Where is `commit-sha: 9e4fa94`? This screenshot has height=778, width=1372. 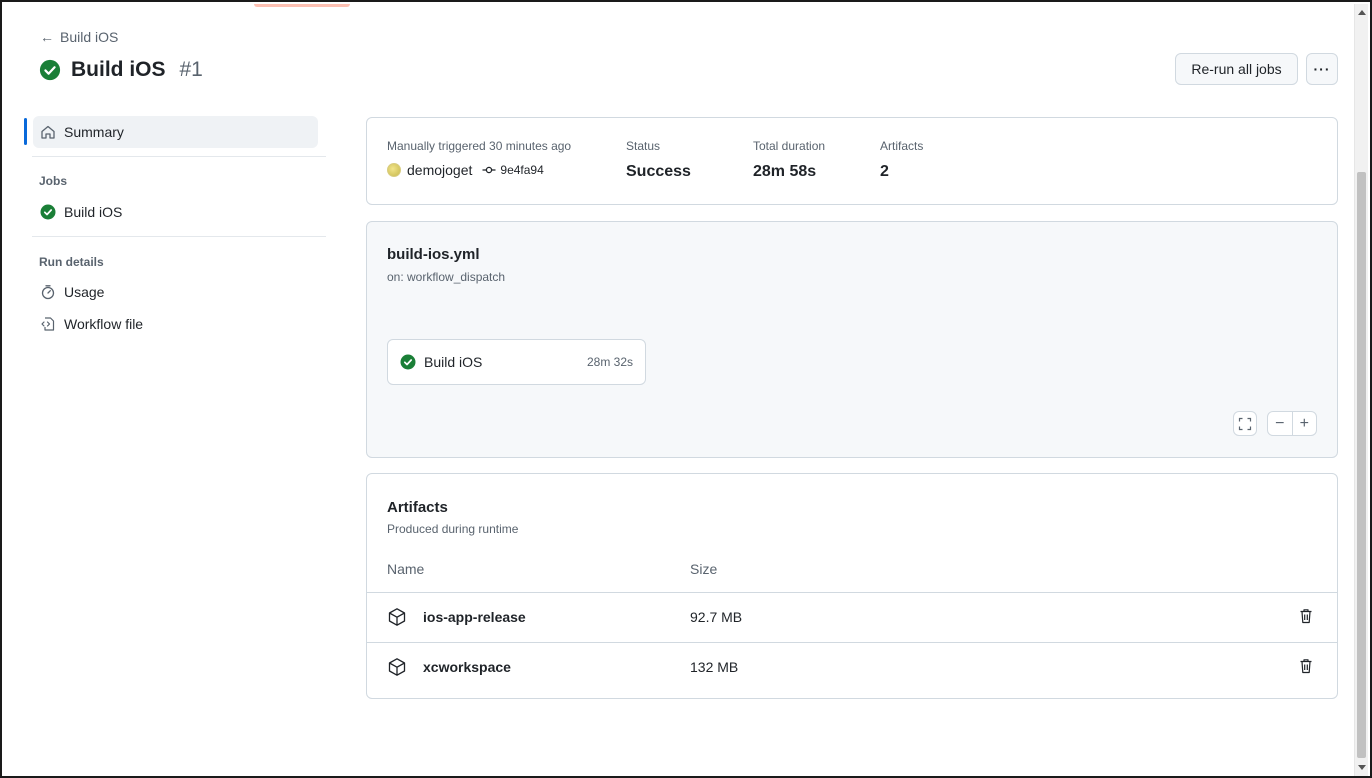
commit-sha: 9e4fa94 is located at coordinates (522, 170).